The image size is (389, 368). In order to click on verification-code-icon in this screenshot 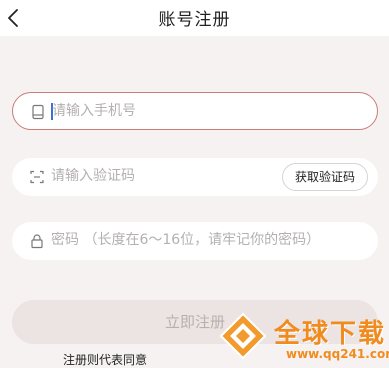, I will do `click(37, 177)`.